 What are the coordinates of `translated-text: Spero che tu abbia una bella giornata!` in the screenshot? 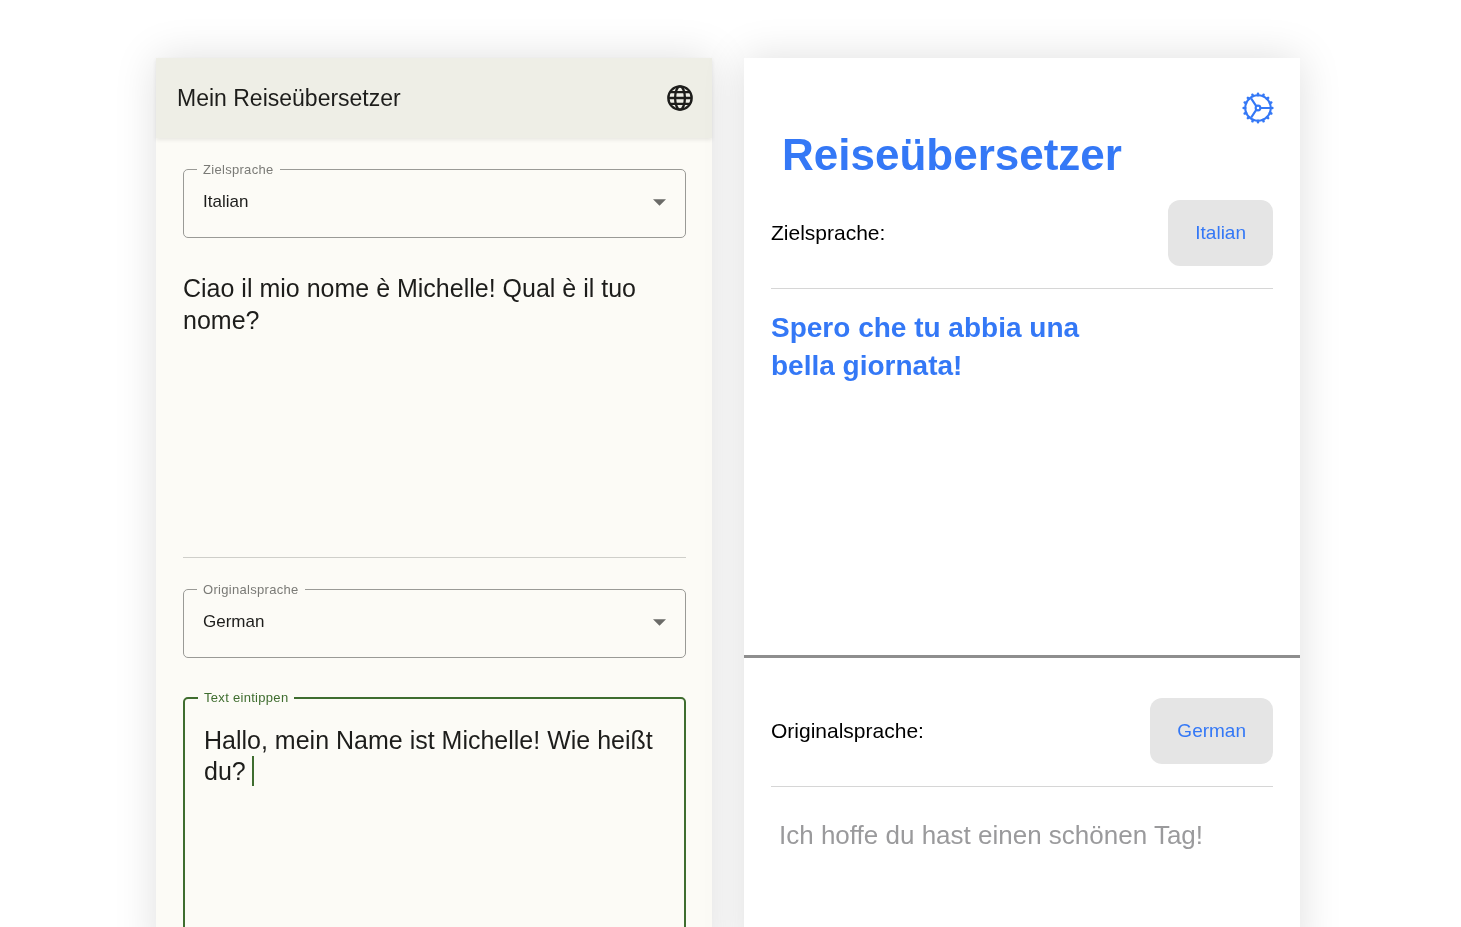 It's located at (926, 347).